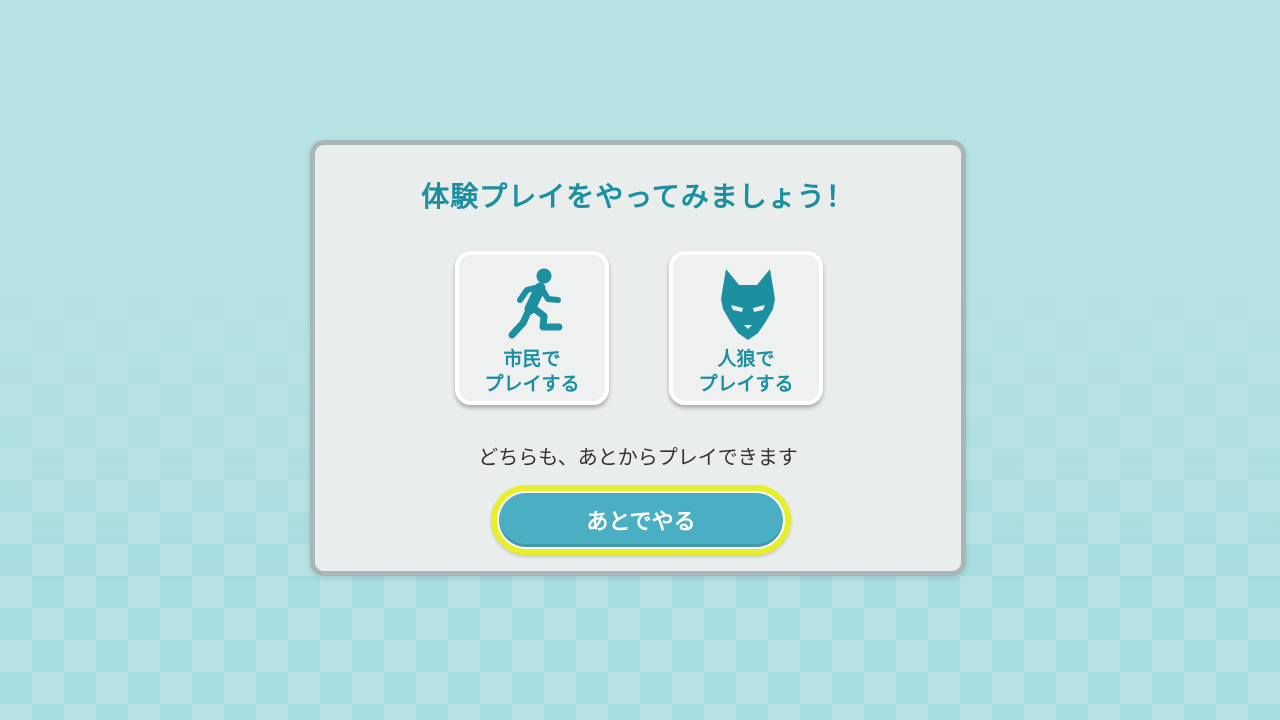  Describe the element at coordinates (746, 359) in the screenshot. I see `werewolf-label-line1: 人狼で` at that location.